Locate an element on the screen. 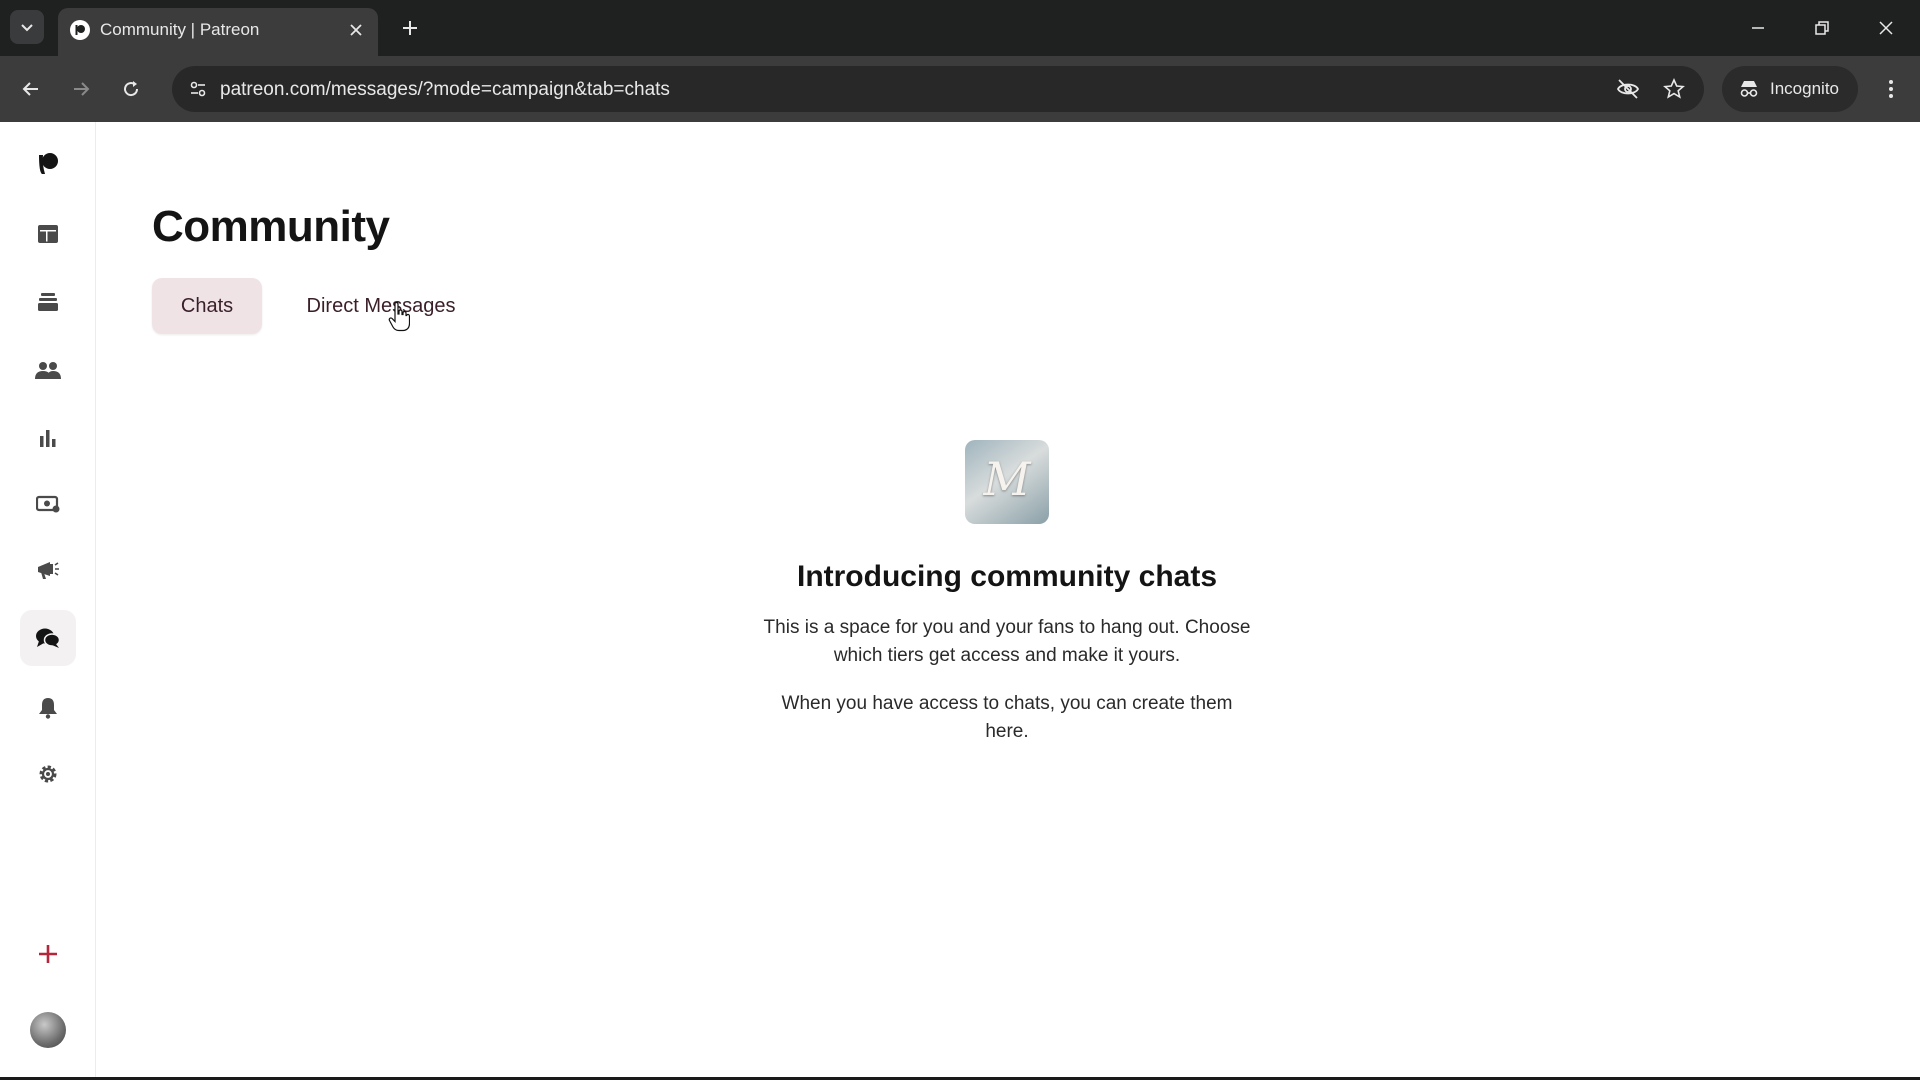  reload-icon is located at coordinates (131, 89).